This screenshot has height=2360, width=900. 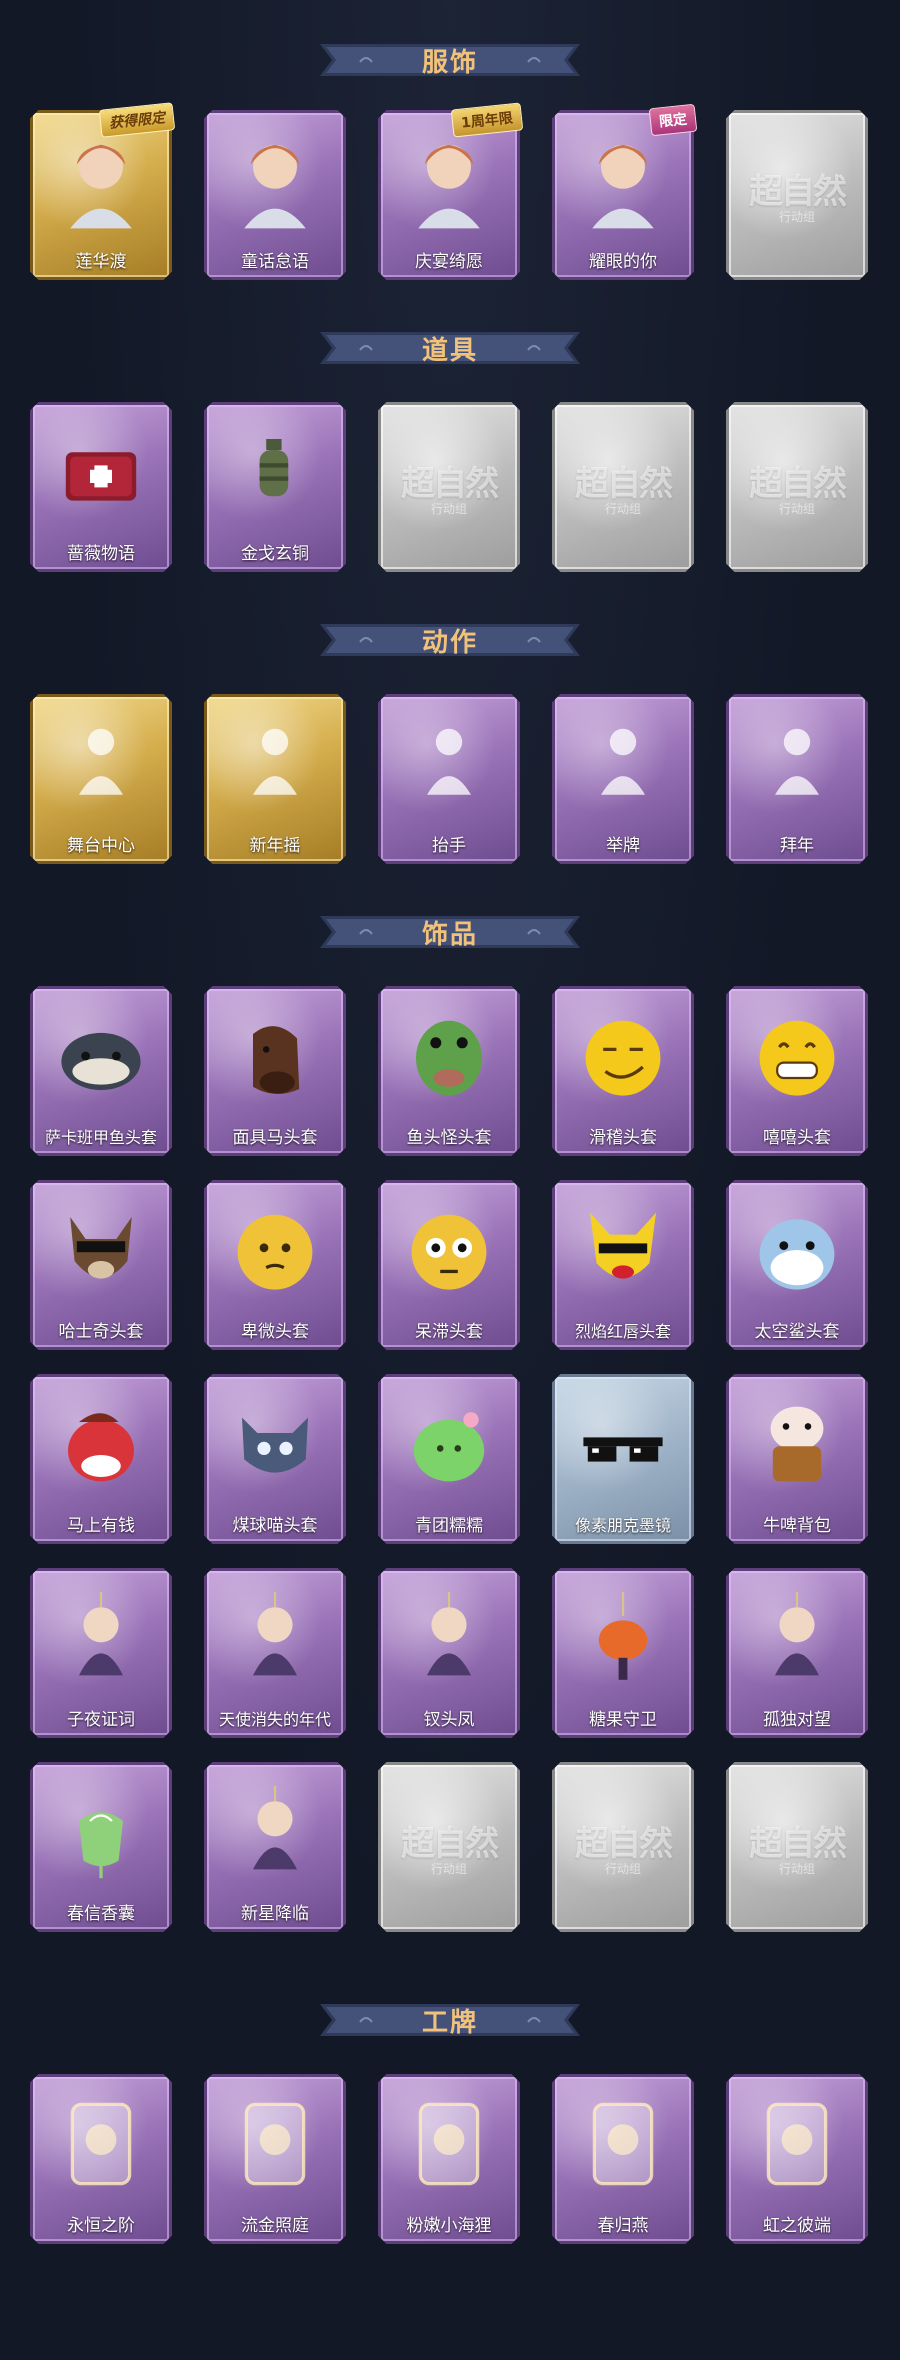 I want to click on item-card: 春归燕, so click(x=623, y=2159).